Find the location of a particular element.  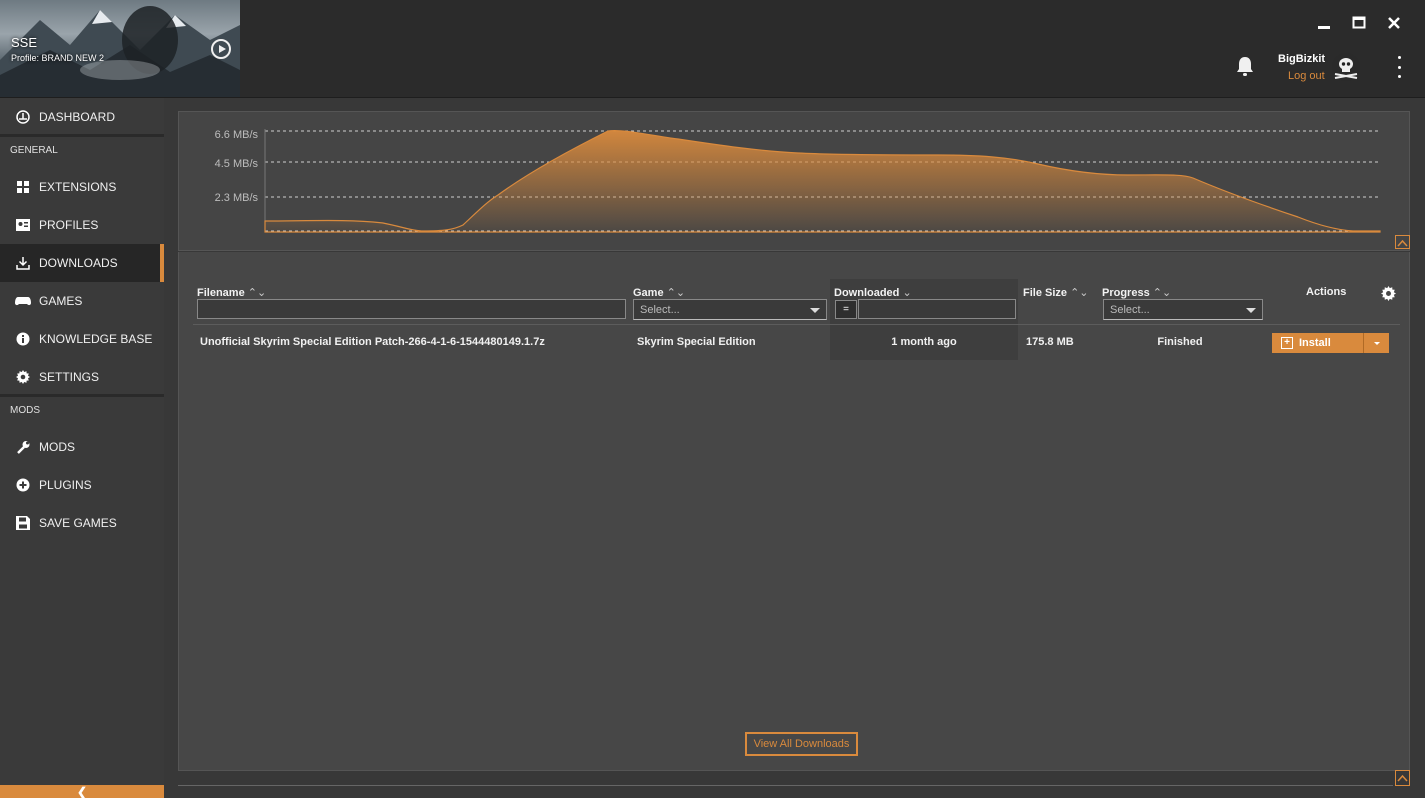

table-row-downloaded: 1 month ago is located at coordinates (924, 342).